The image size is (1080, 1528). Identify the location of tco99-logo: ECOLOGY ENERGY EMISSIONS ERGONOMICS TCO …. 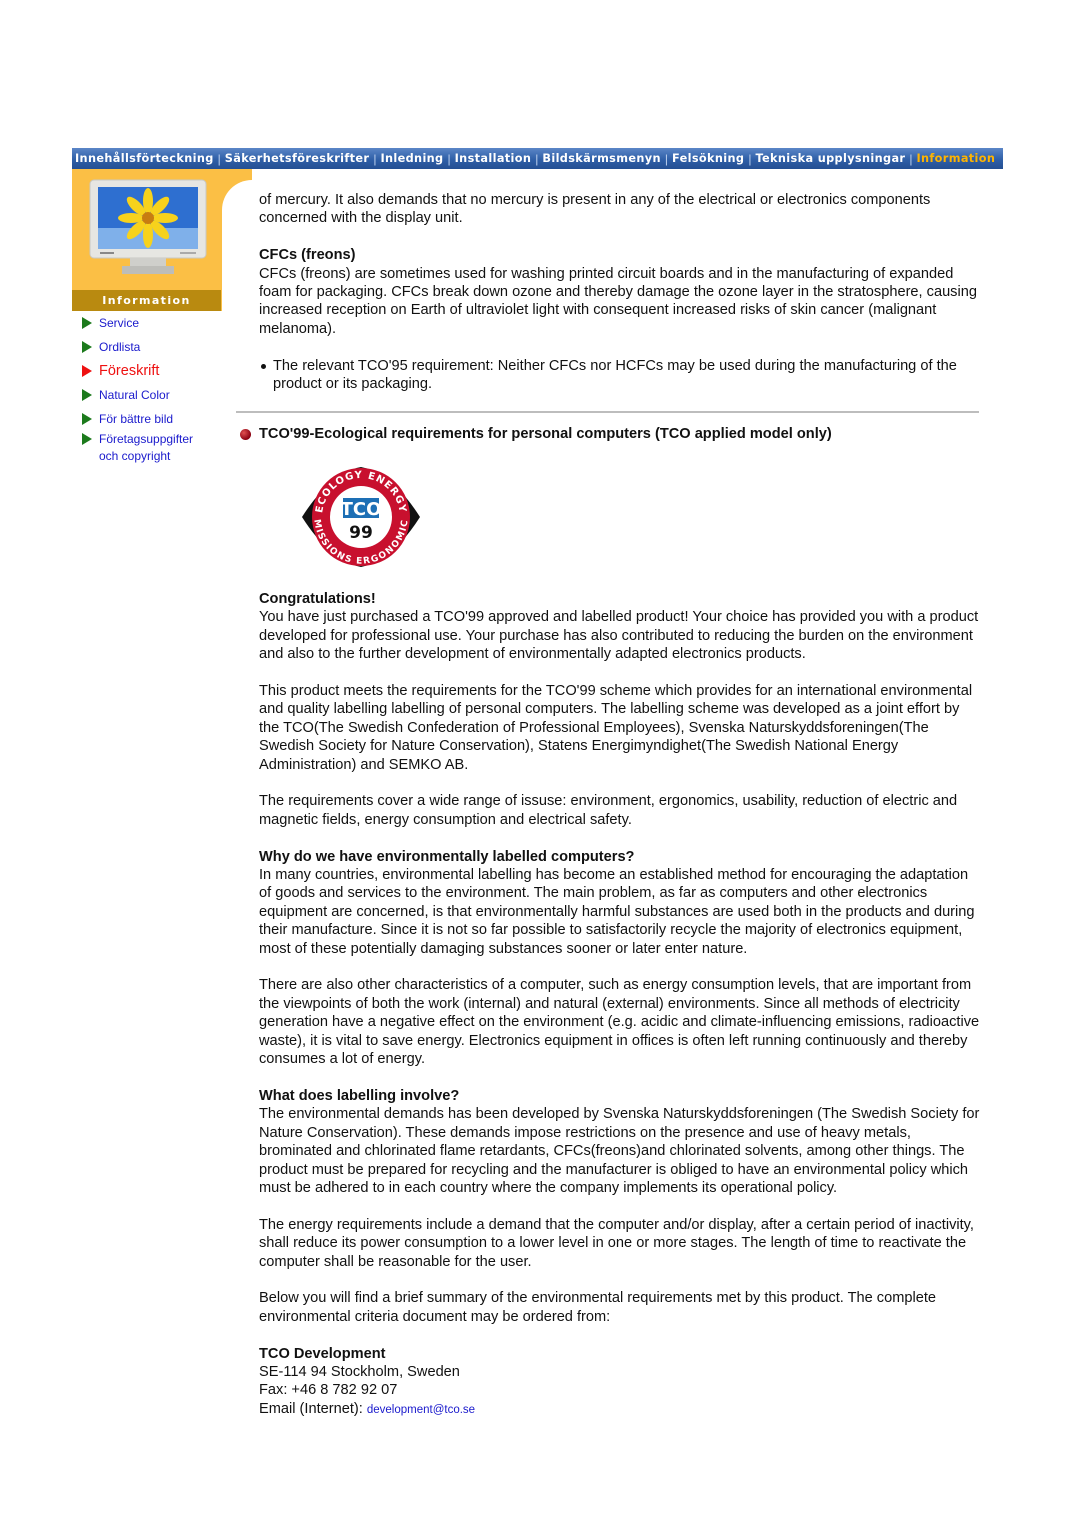
(360, 516).